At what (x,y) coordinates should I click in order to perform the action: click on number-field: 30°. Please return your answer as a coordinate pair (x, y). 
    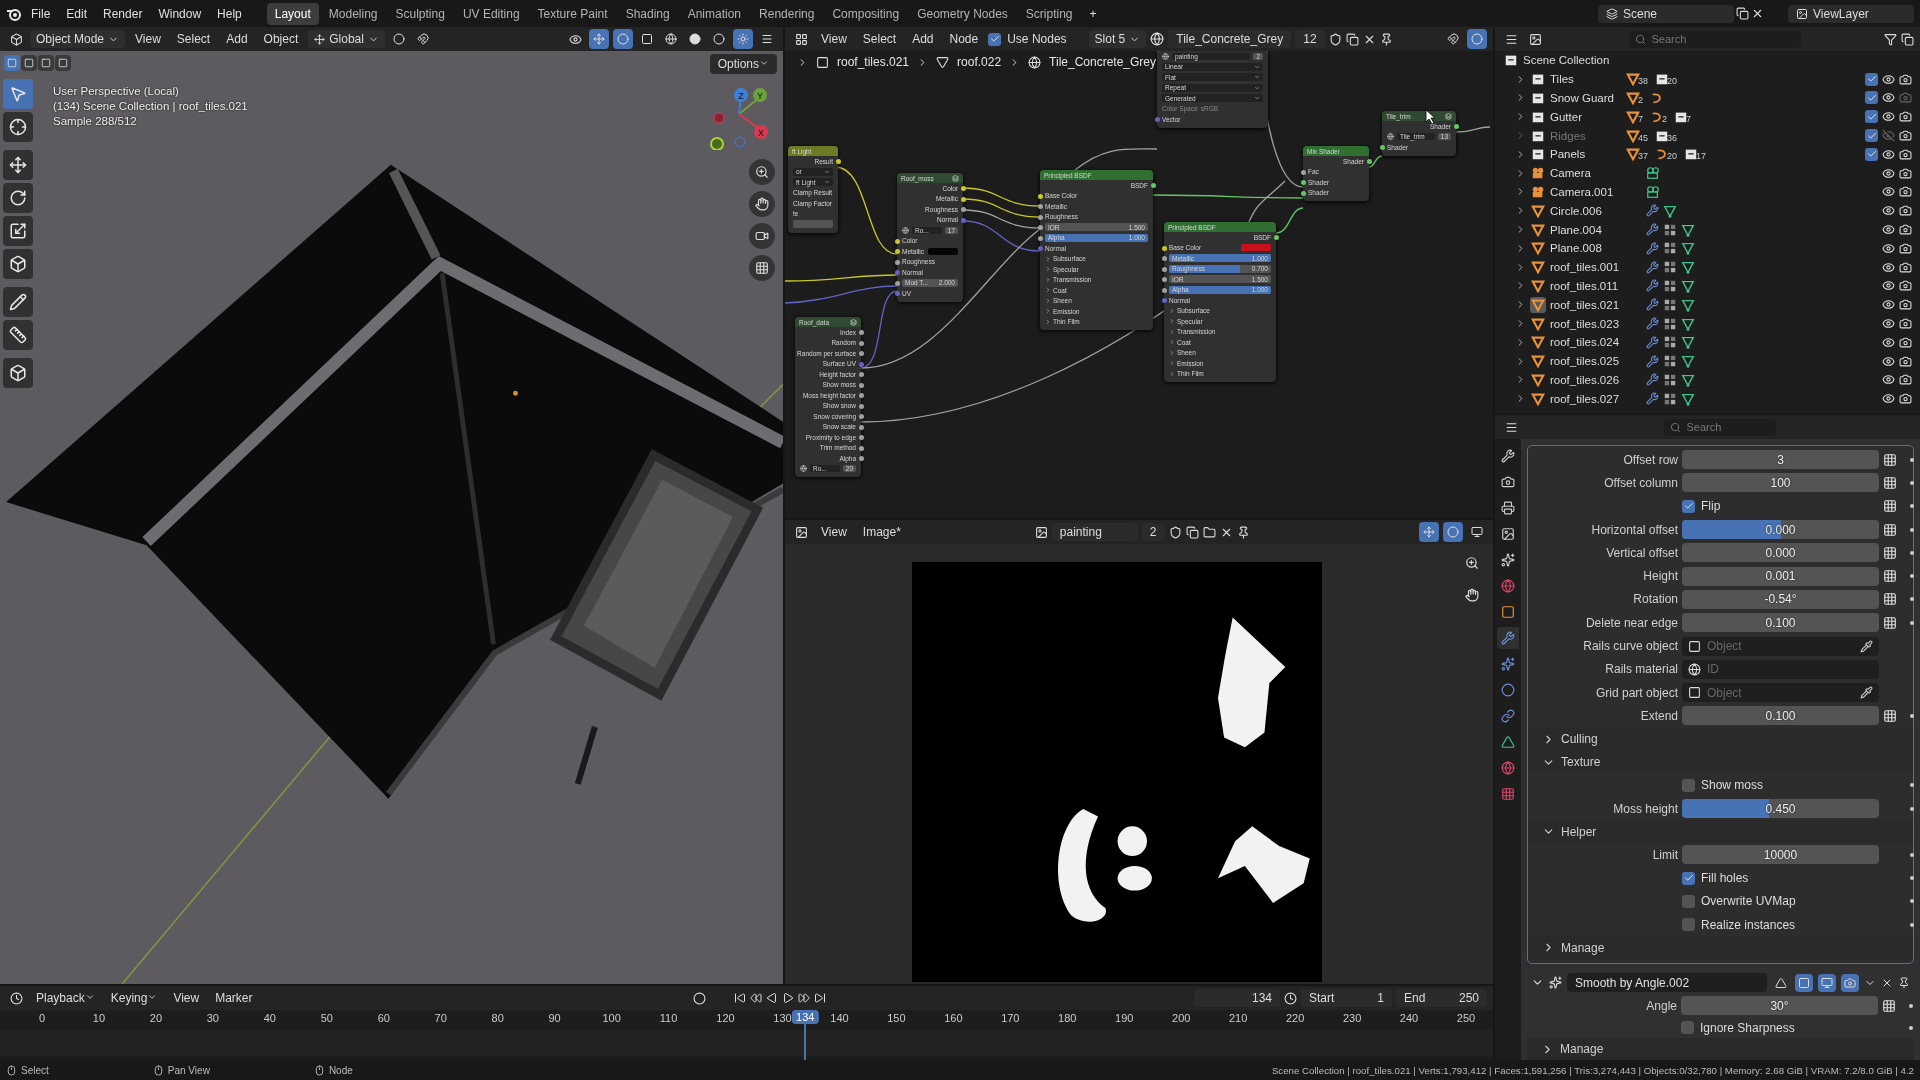
    Looking at the image, I should click on (1779, 1006).